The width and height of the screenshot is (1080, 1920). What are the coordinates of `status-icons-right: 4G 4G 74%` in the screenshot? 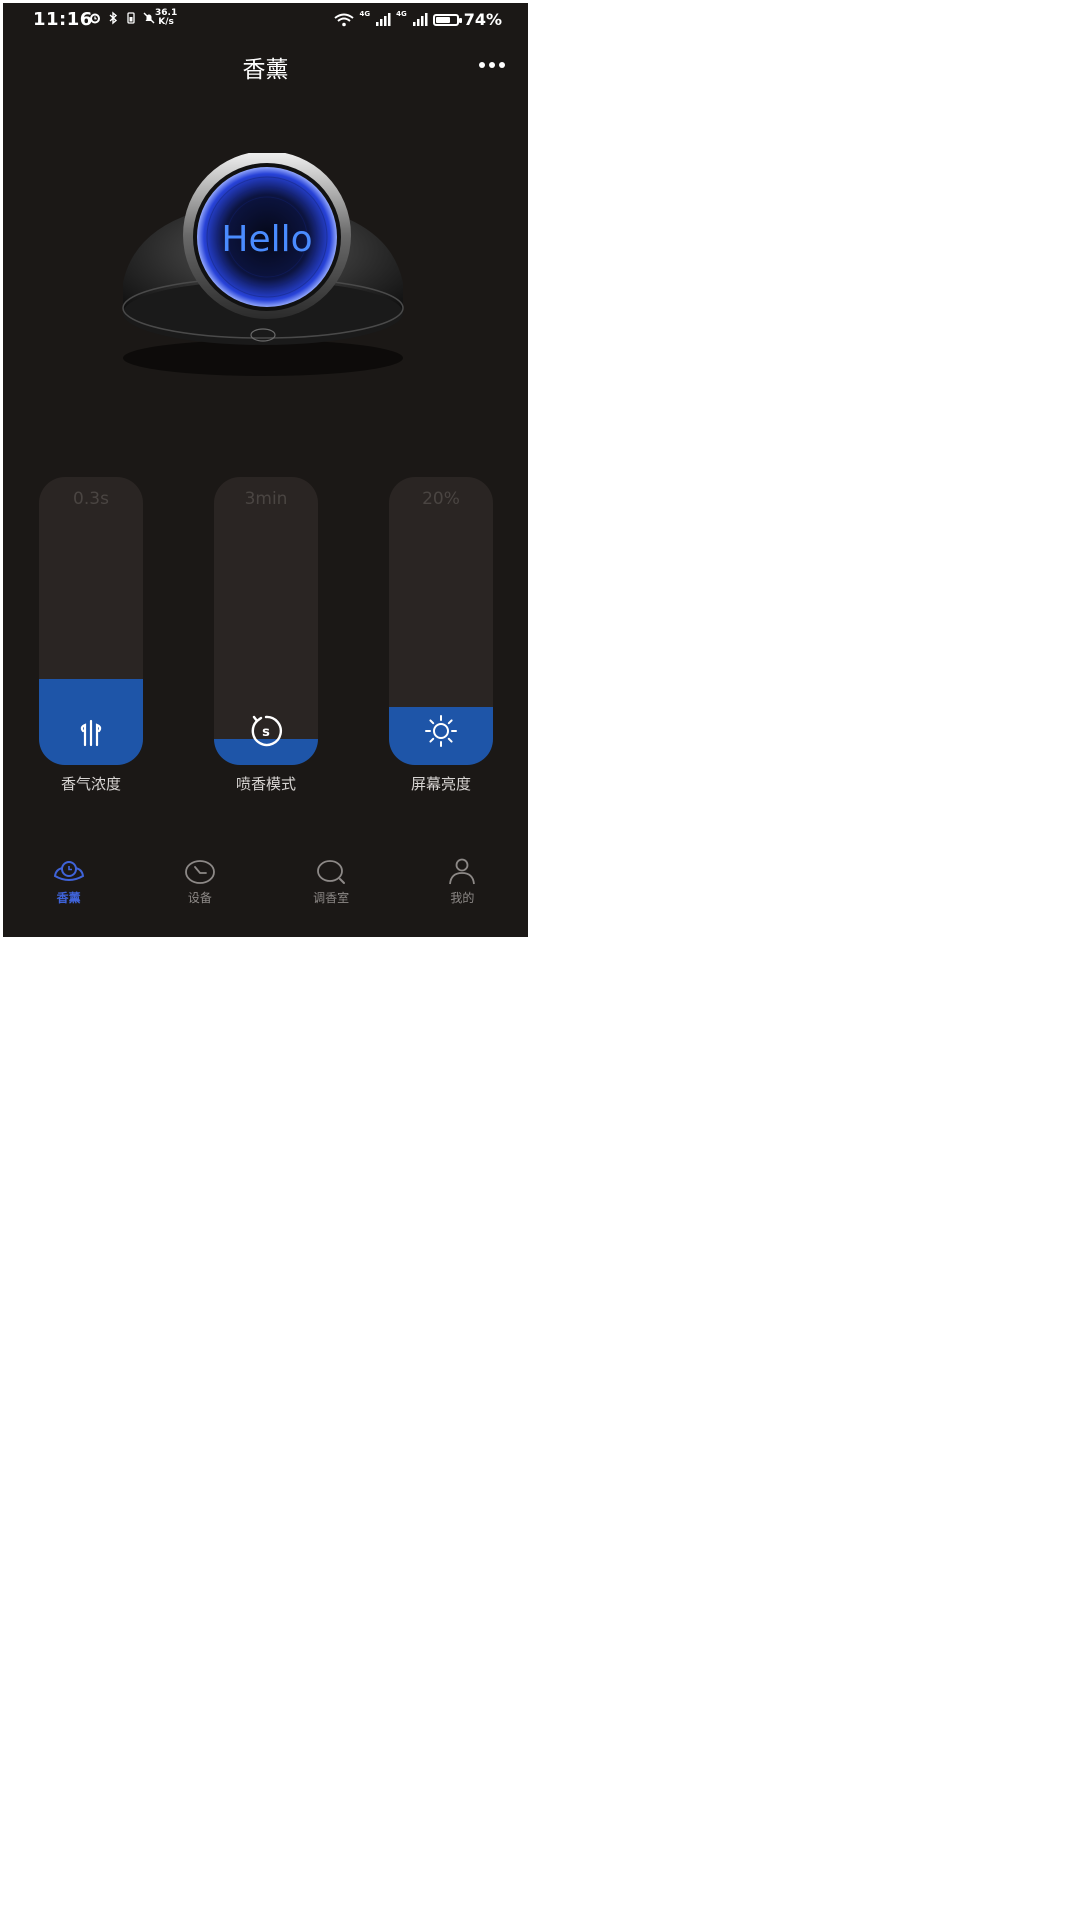 It's located at (418, 19).